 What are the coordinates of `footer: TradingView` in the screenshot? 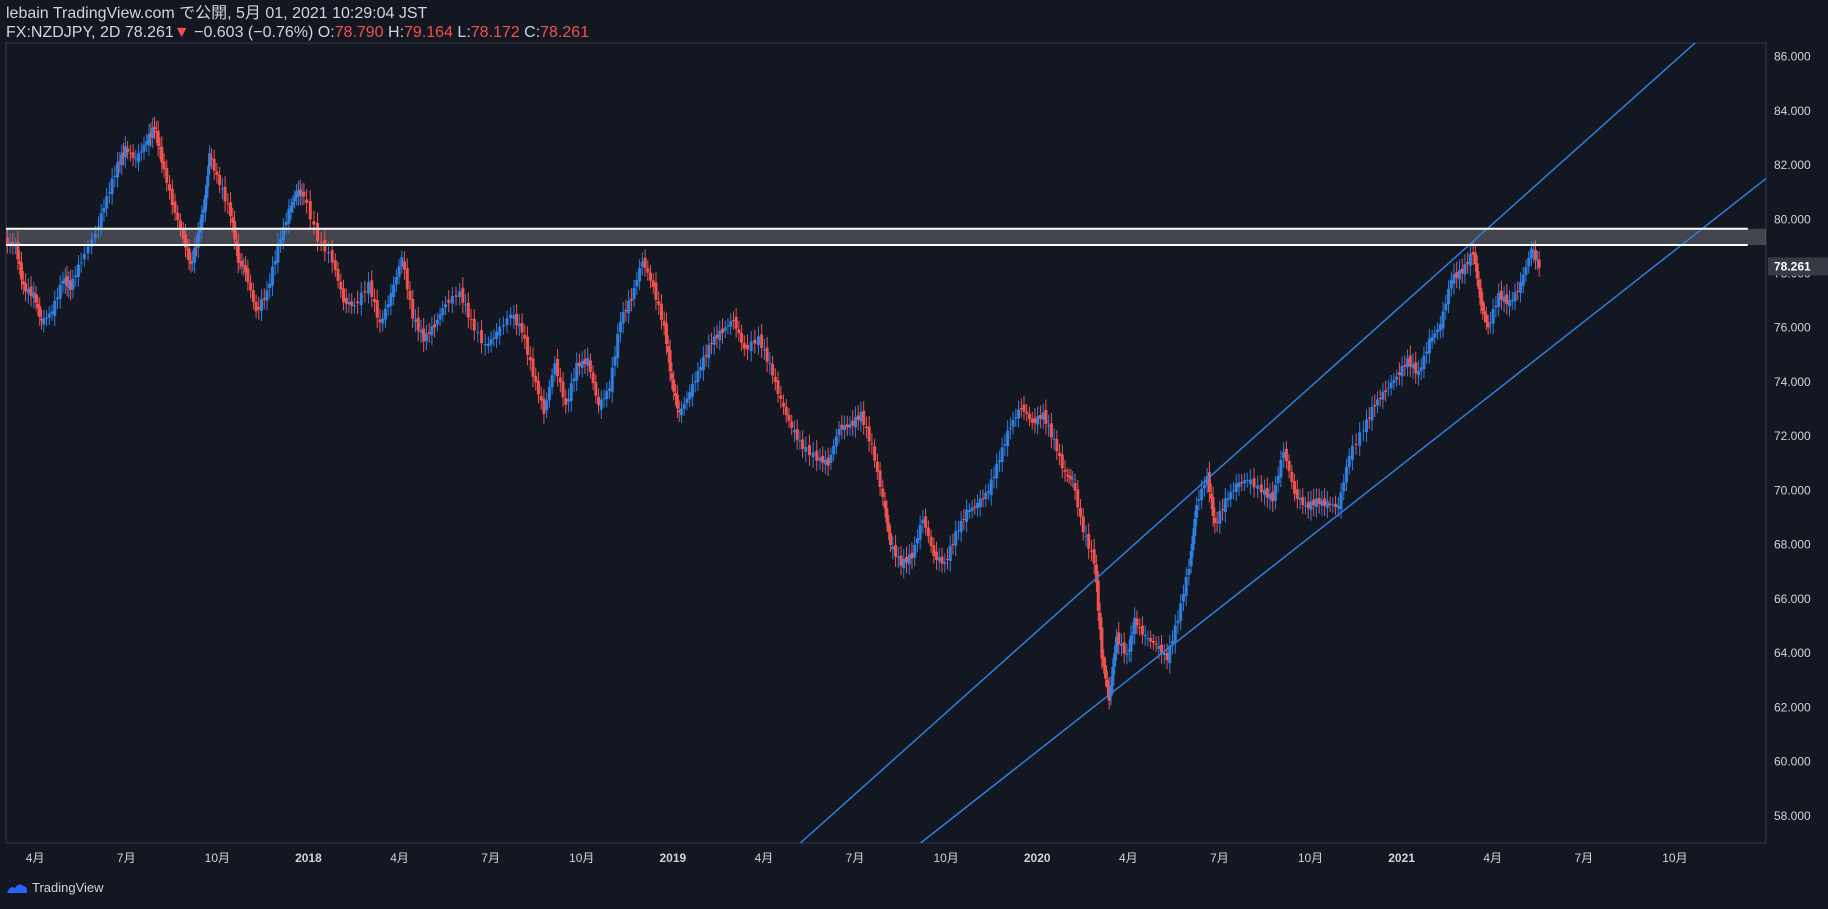 It's located at (55, 887).